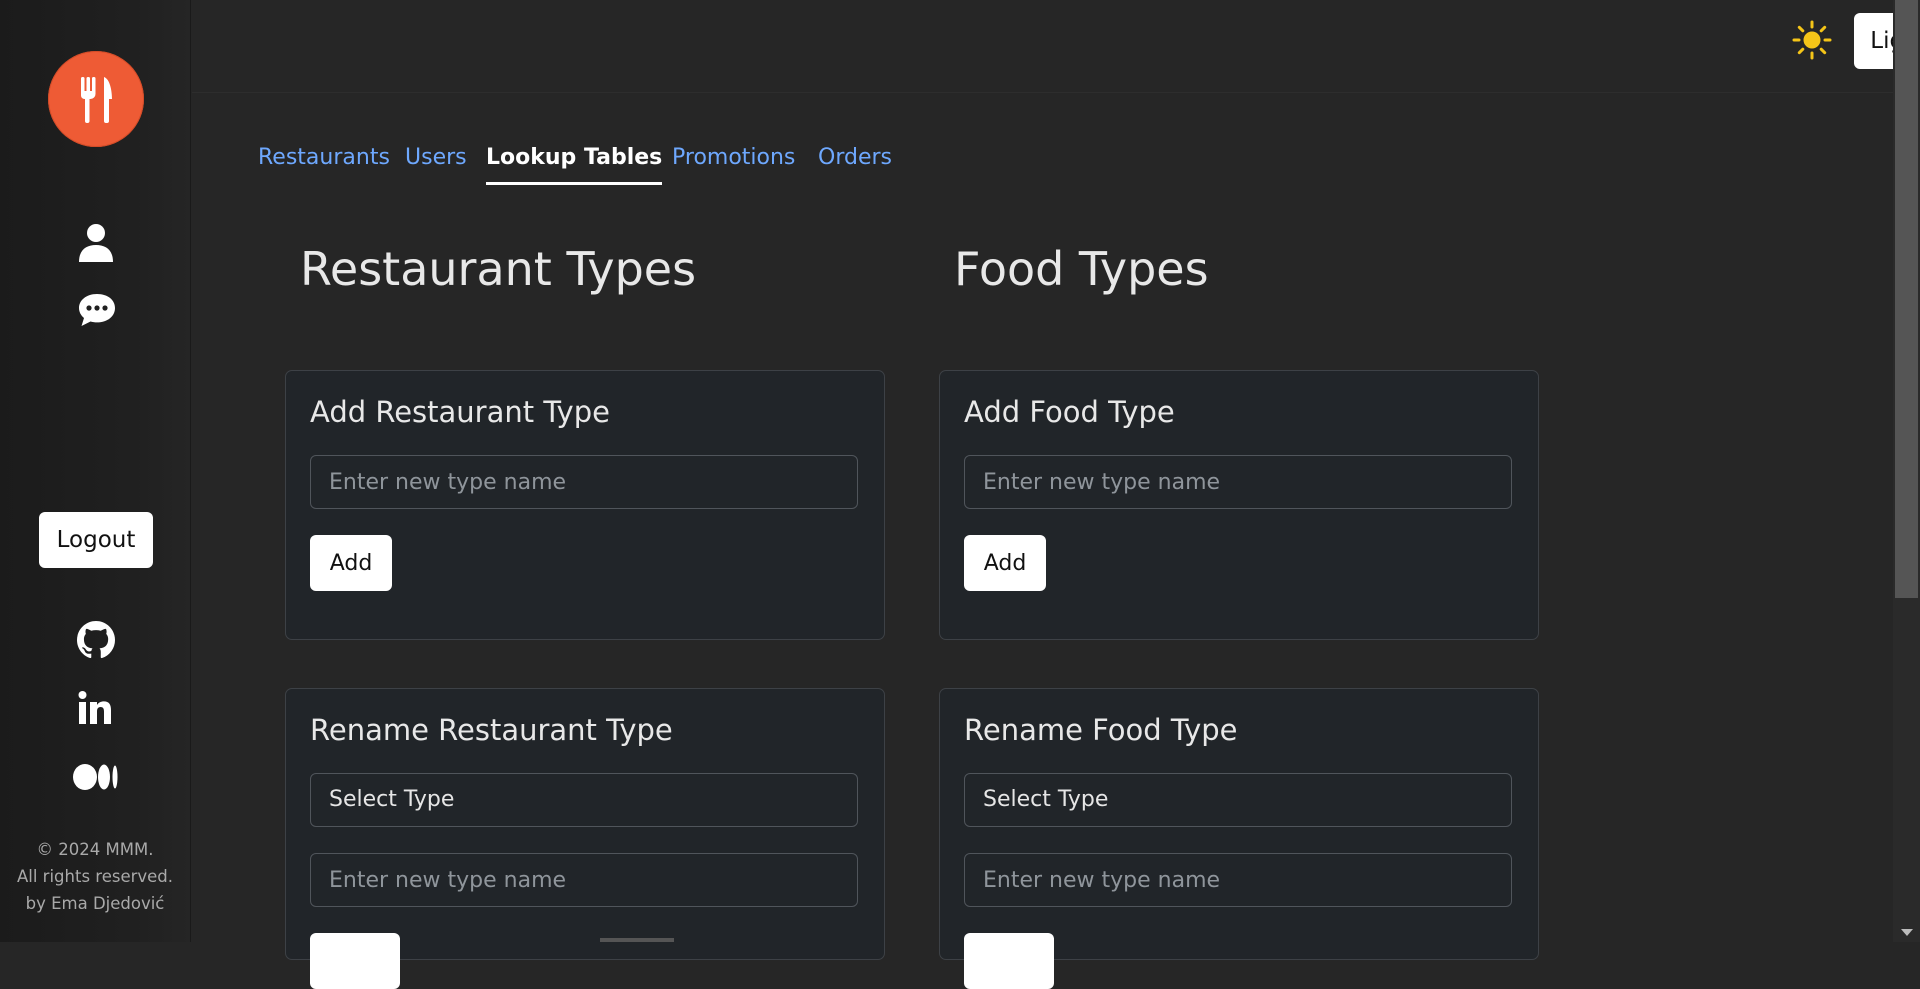  What do you see at coordinates (96, 640) in the screenshot?
I see `github-icon` at bounding box center [96, 640].